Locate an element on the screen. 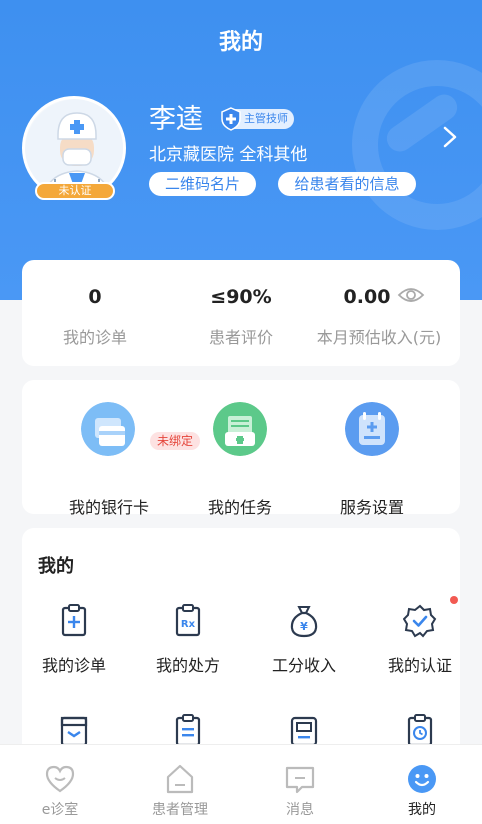 Image resolution: width=482 pixels, height=824 pixels. tab-label: e诊室 is located at coordinates (60, 810).